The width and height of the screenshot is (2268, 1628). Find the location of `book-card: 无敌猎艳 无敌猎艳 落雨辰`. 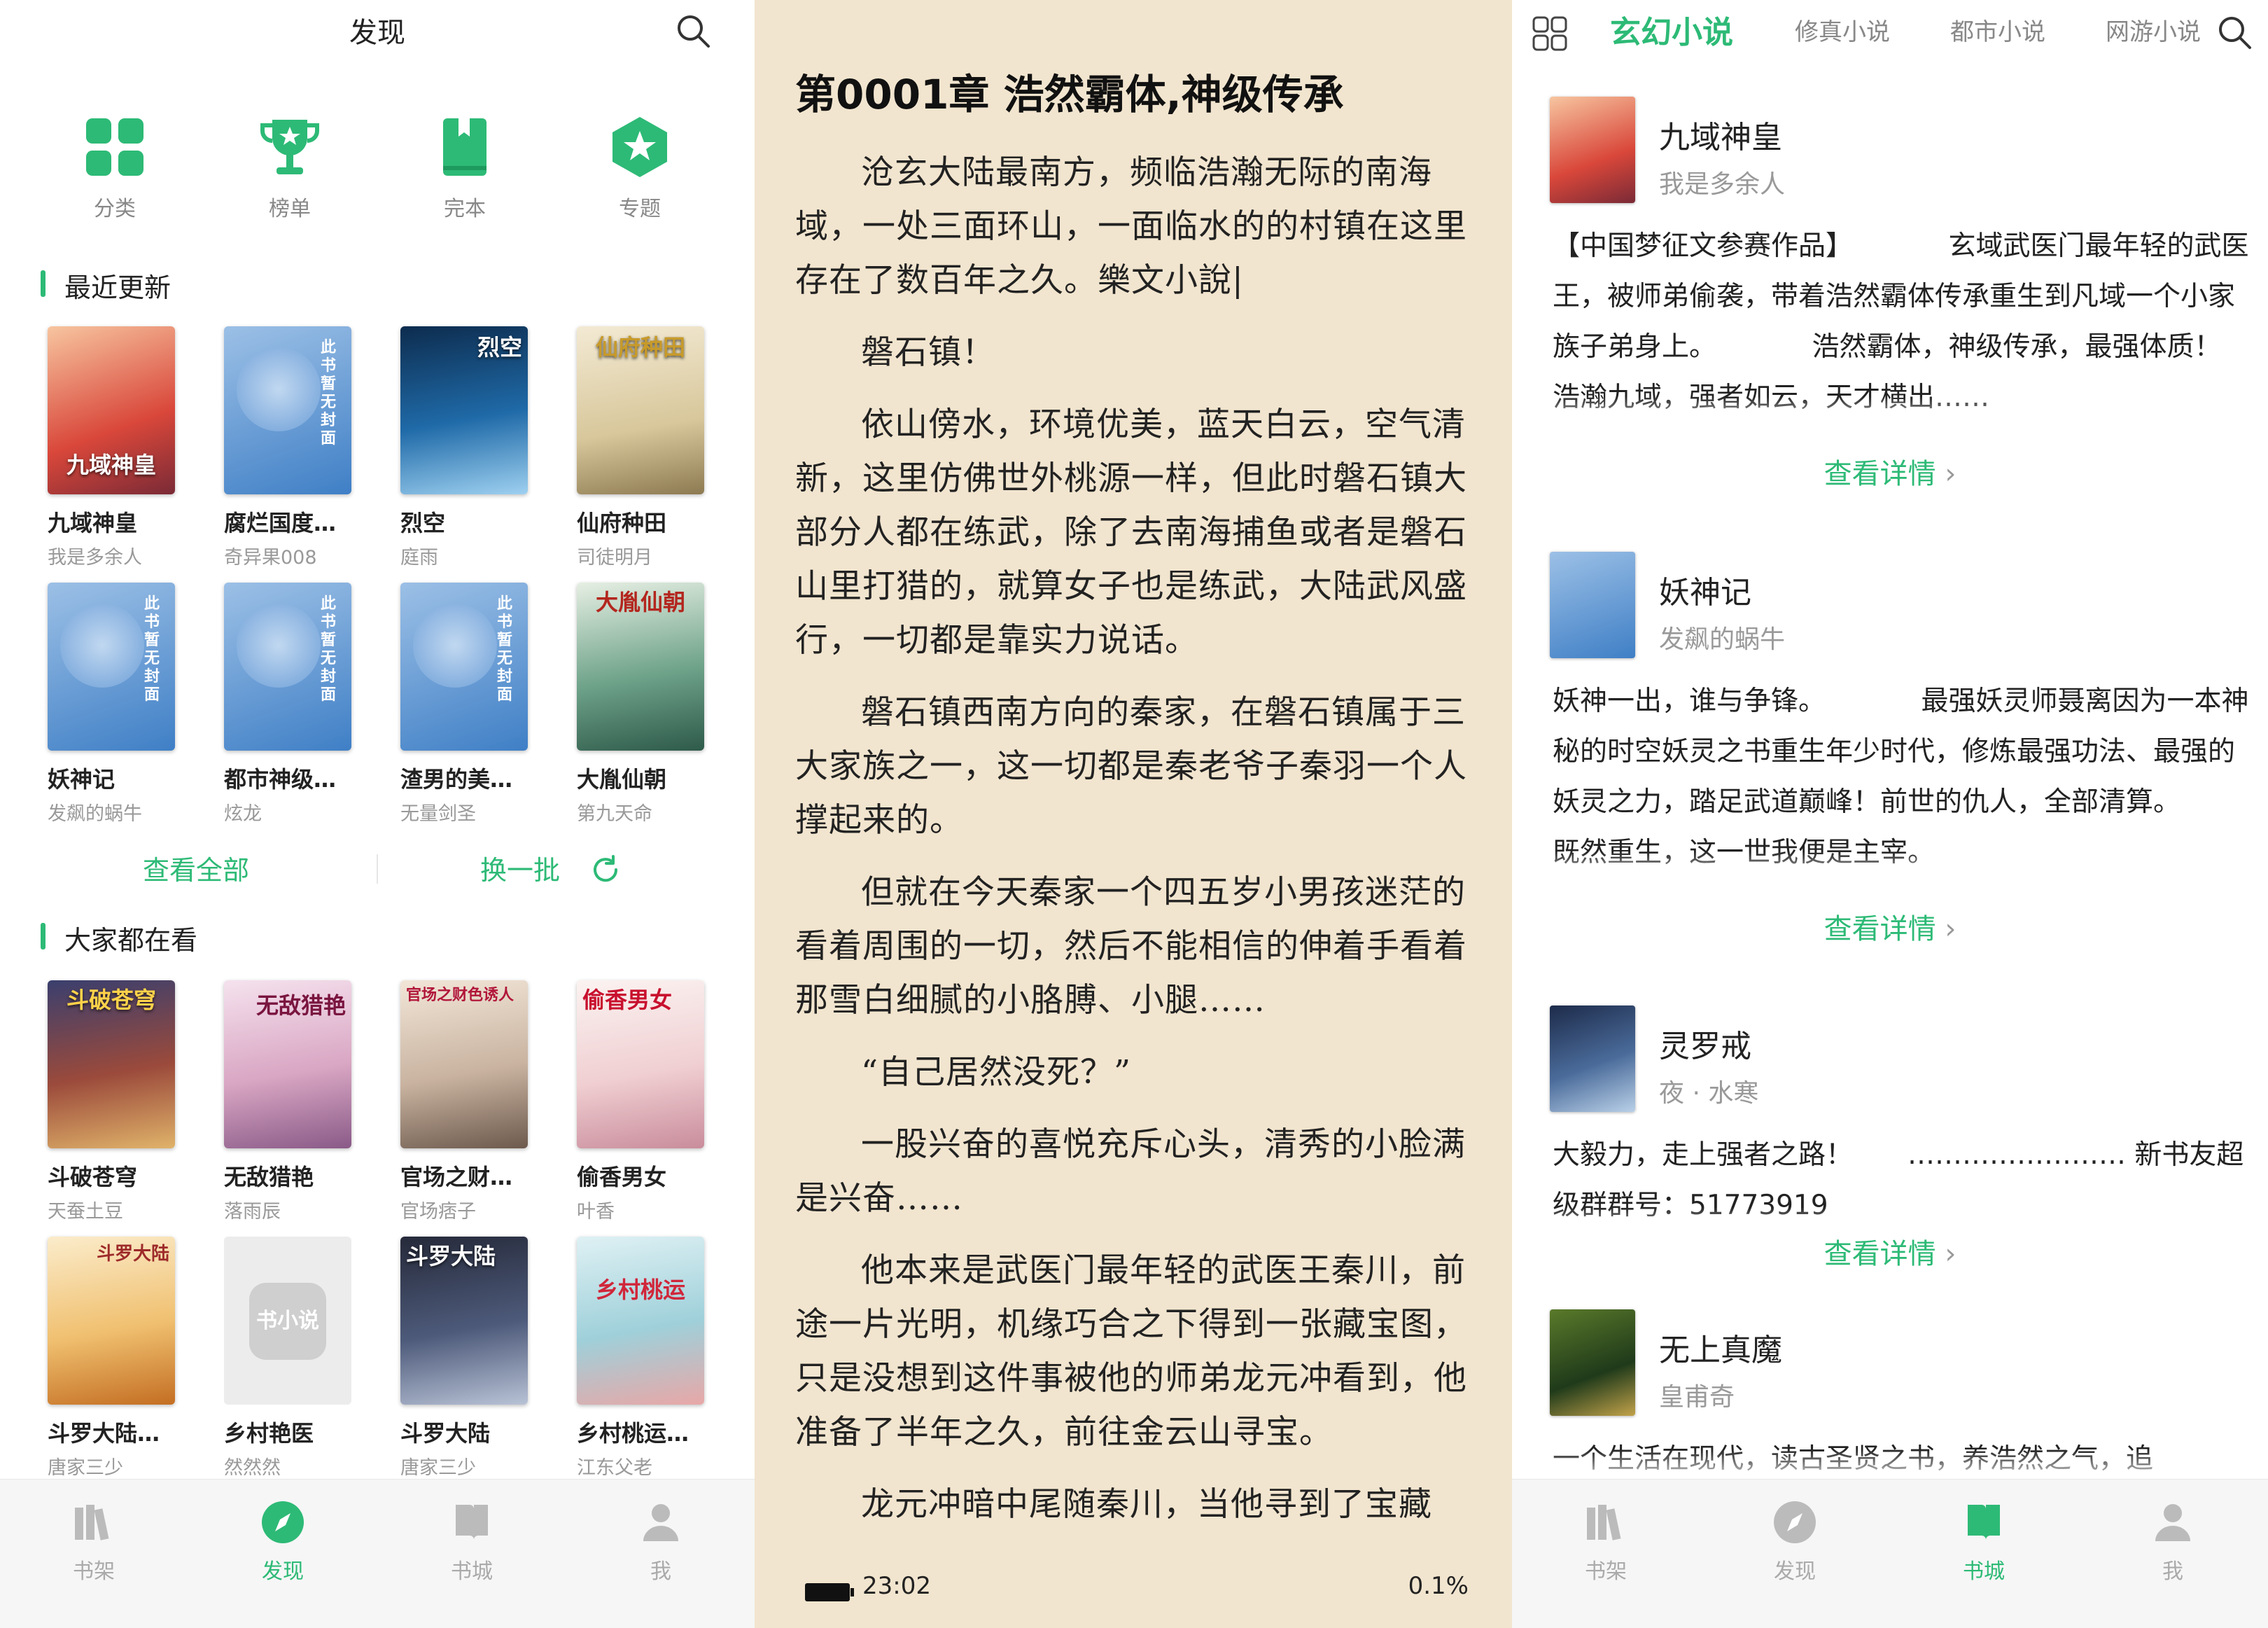

book-card: 无敌猎艳 无敌猎艳 落雨辰 is located at coordinates (287, 1108).